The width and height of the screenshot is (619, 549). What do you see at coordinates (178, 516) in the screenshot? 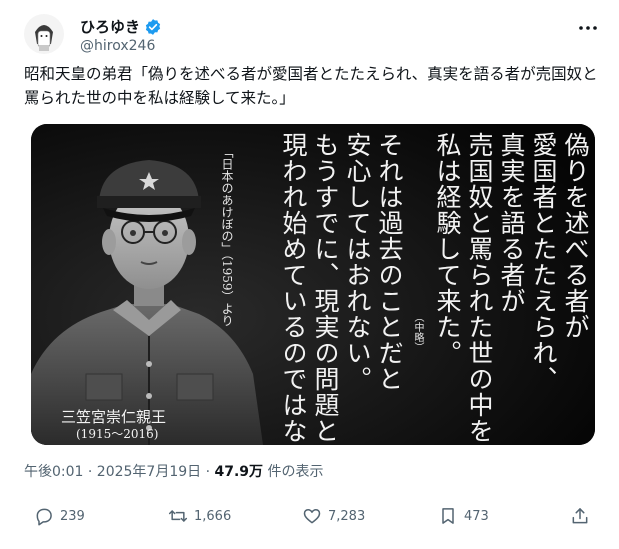
I see `repost-icon` at bounding box center [178, 516].